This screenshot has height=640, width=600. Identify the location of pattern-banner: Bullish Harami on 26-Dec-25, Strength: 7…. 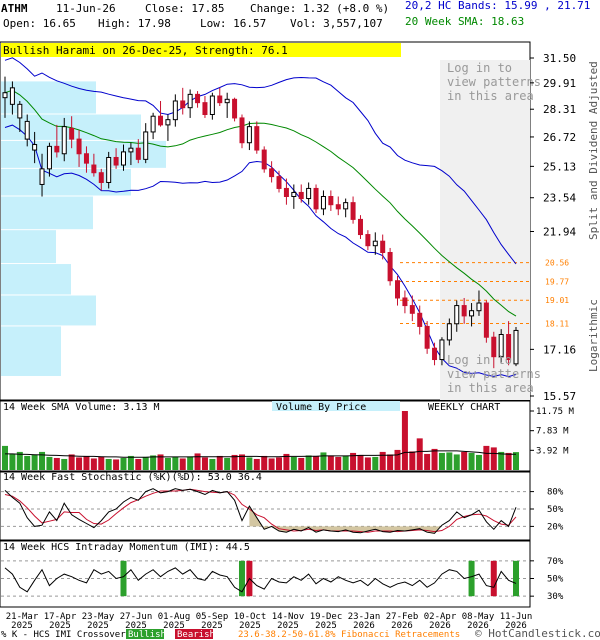
(145, 50).